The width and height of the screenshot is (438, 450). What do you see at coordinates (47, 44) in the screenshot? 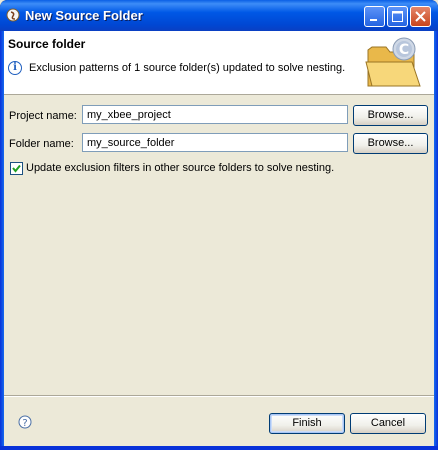
I see `page-title: Source folder` at bounding box center [47, 44].